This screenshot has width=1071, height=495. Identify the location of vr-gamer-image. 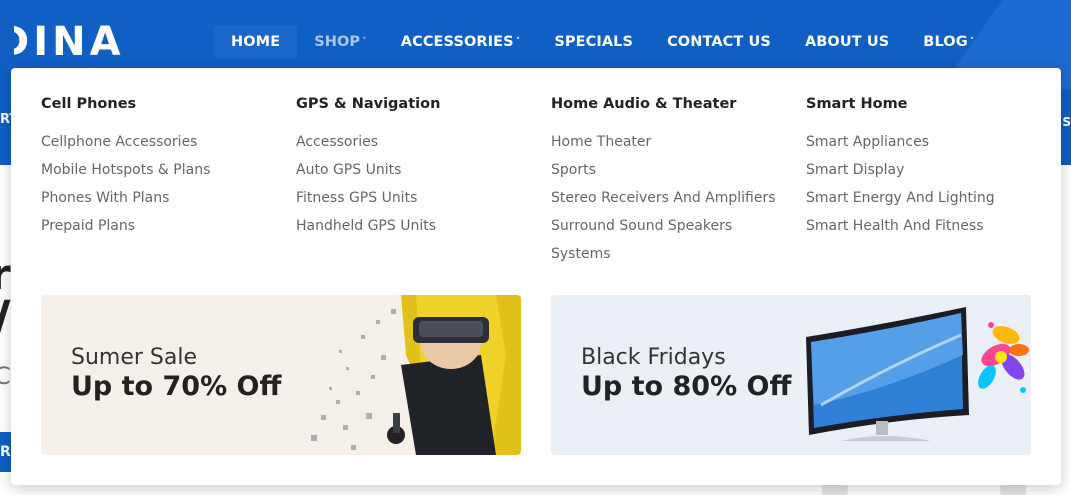
(416, 375).